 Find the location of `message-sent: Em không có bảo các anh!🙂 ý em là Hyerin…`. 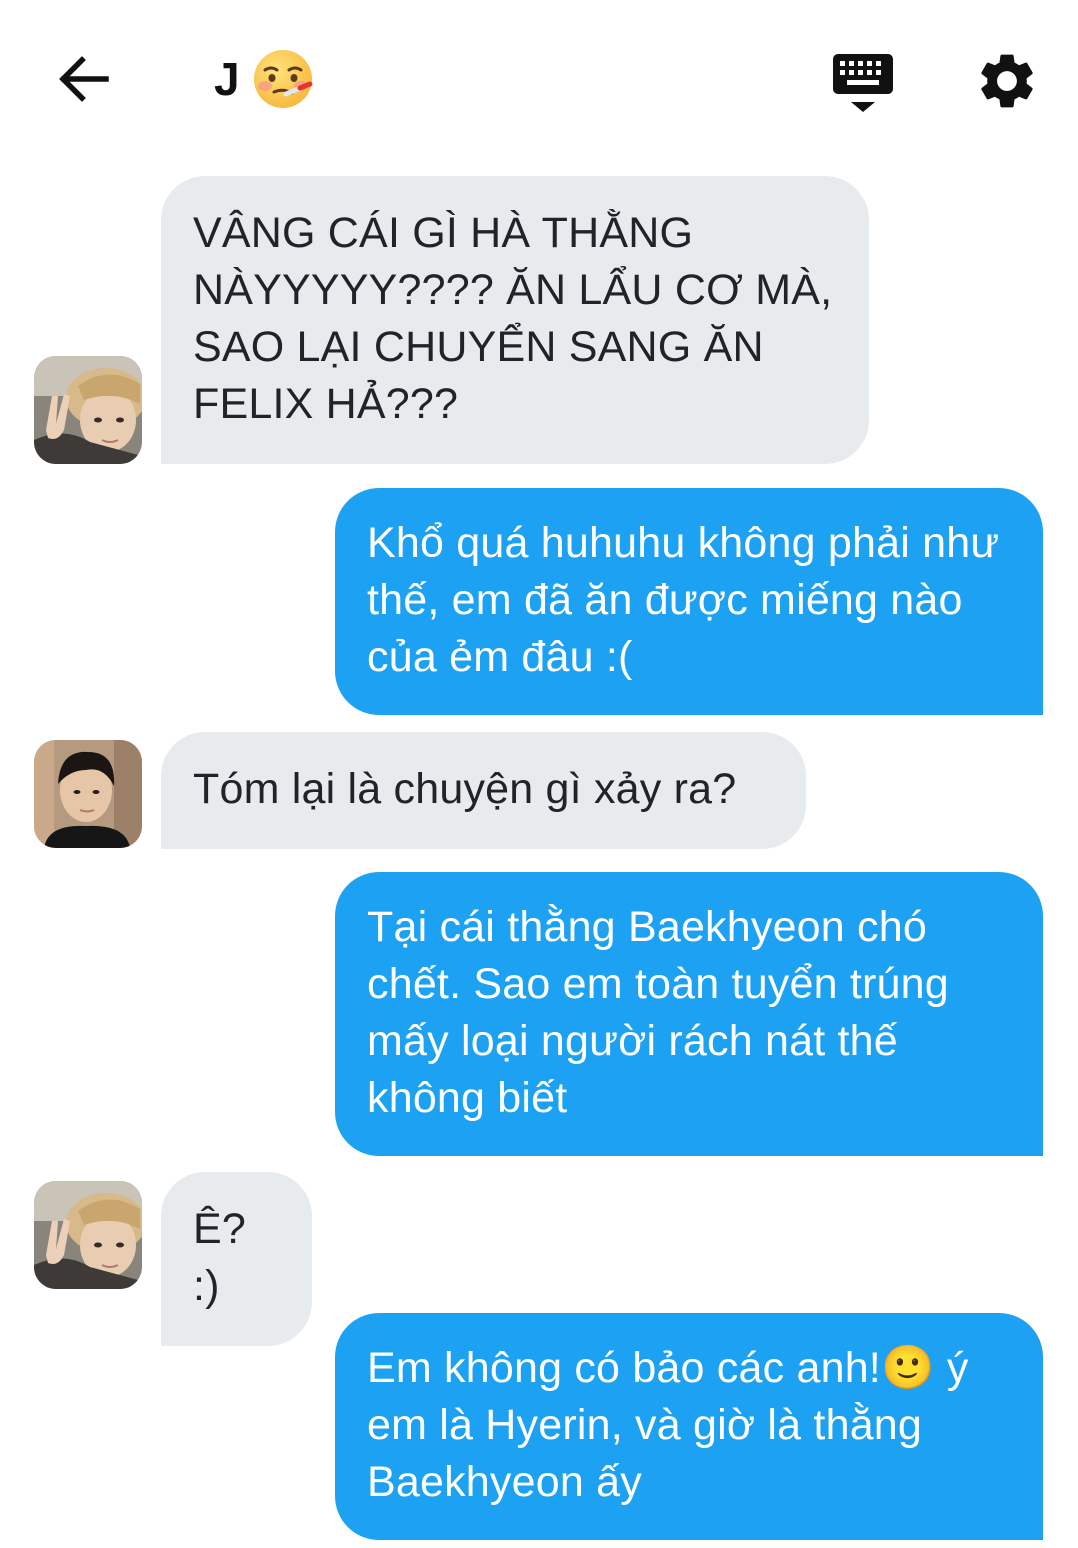

message-sent: Em không có bảo các anh!🙂 ý em là Hyerin… is located at coordinates (689, 1426).